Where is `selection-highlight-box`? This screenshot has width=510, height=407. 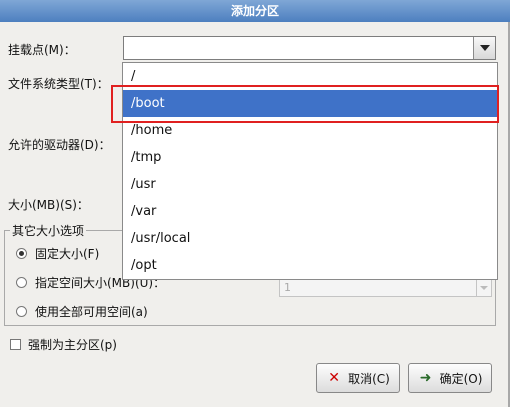
selection-highlight-box is located at coordinates (305, 104).